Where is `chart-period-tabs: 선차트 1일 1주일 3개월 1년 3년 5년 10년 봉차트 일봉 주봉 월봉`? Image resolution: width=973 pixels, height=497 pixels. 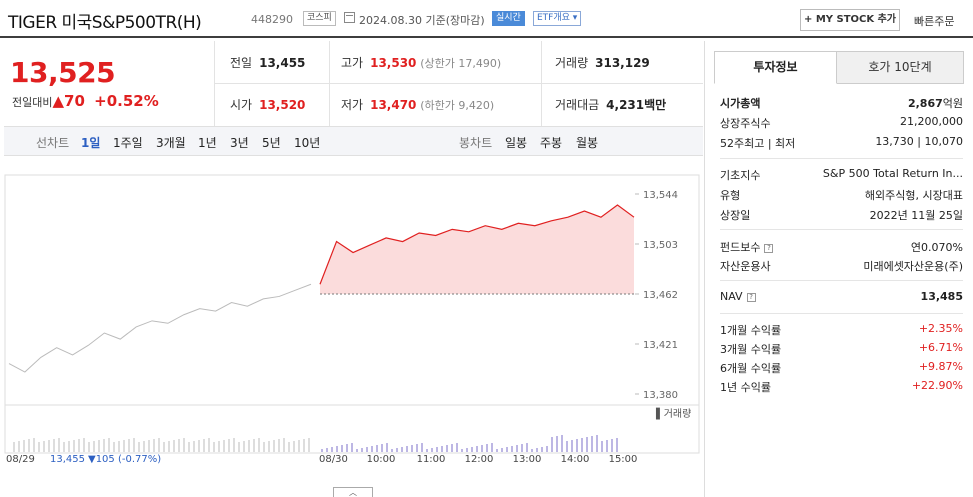 chart-period-tabs: 선차트 1일 1주일 3개월 1년 3년 5년 10년 봉차트 일봉 주봉 월봉 is located at coordinates (353, 141).